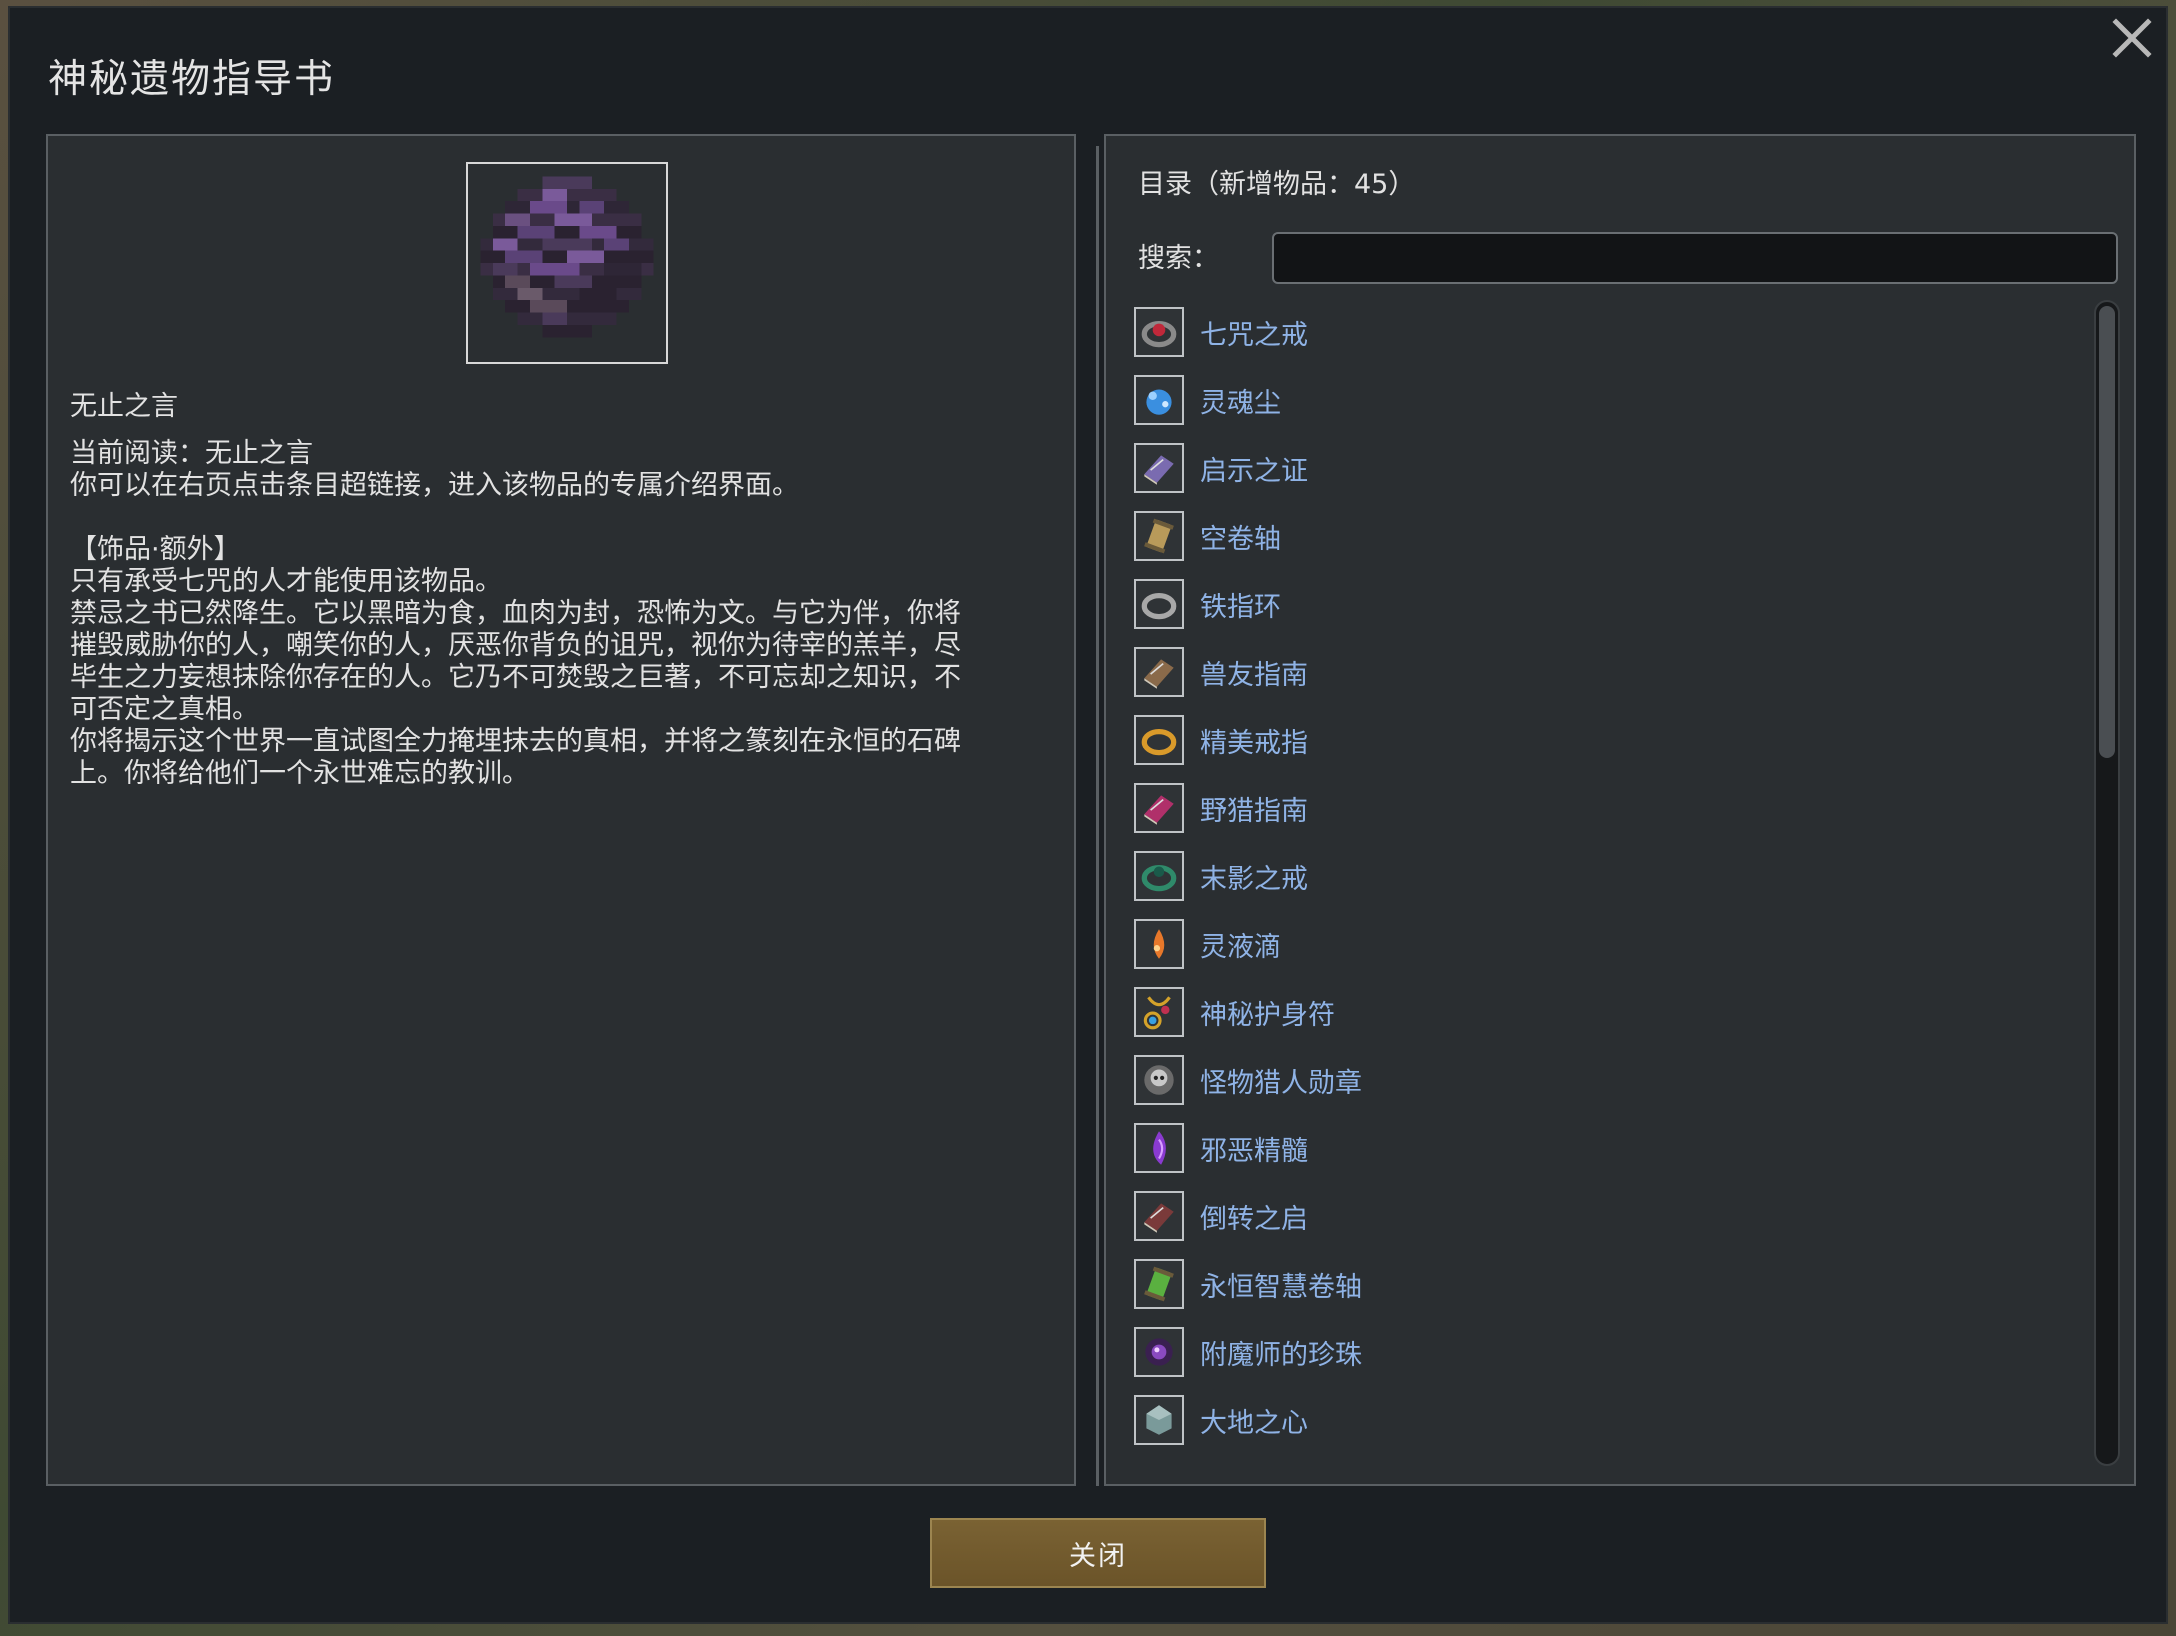 Image resolution: width=2176 pixels, height=1636 pixels. Describe the element at coordinates (1604, 332) in the screenshot. I see `catalog-item: 七咒之戒` at that location.